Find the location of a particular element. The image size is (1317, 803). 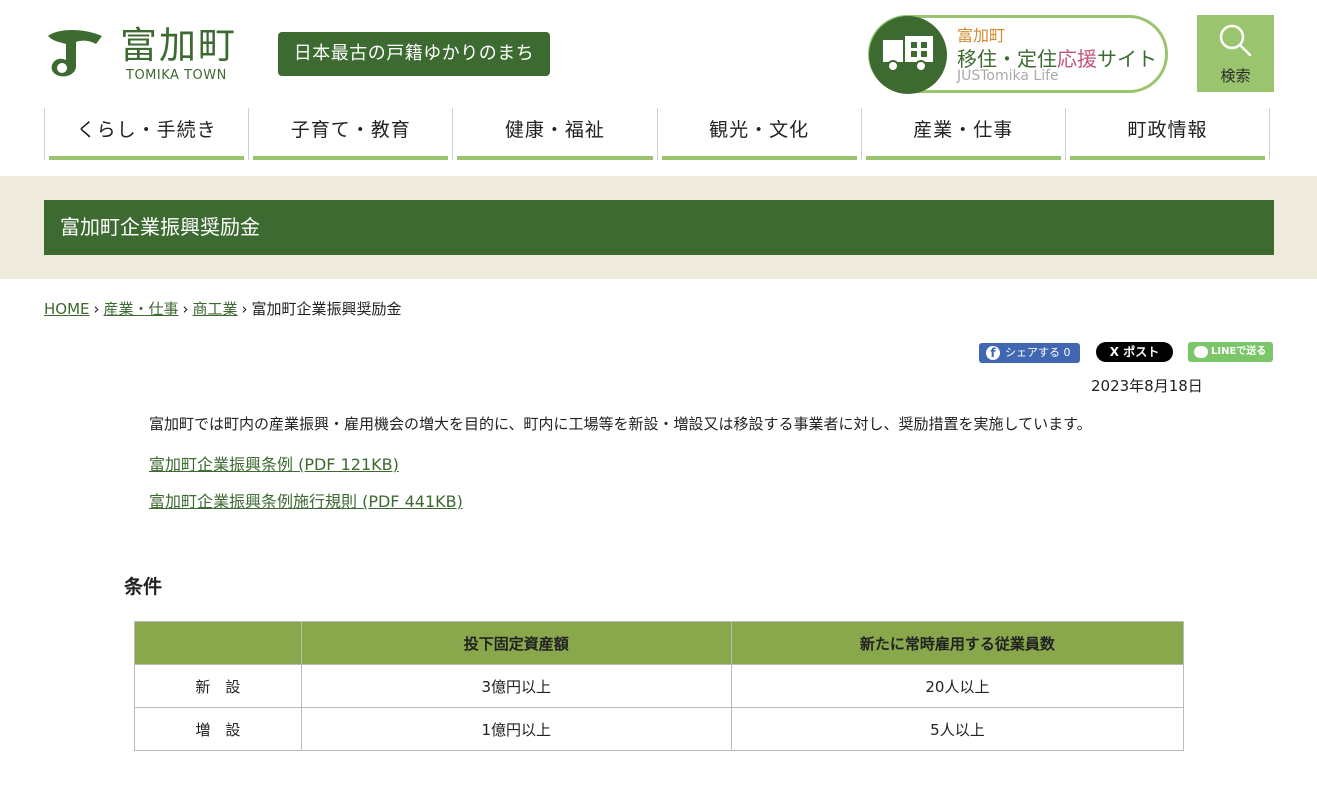

table-cell: 1億円以上 is located at coordinates (516, 729).